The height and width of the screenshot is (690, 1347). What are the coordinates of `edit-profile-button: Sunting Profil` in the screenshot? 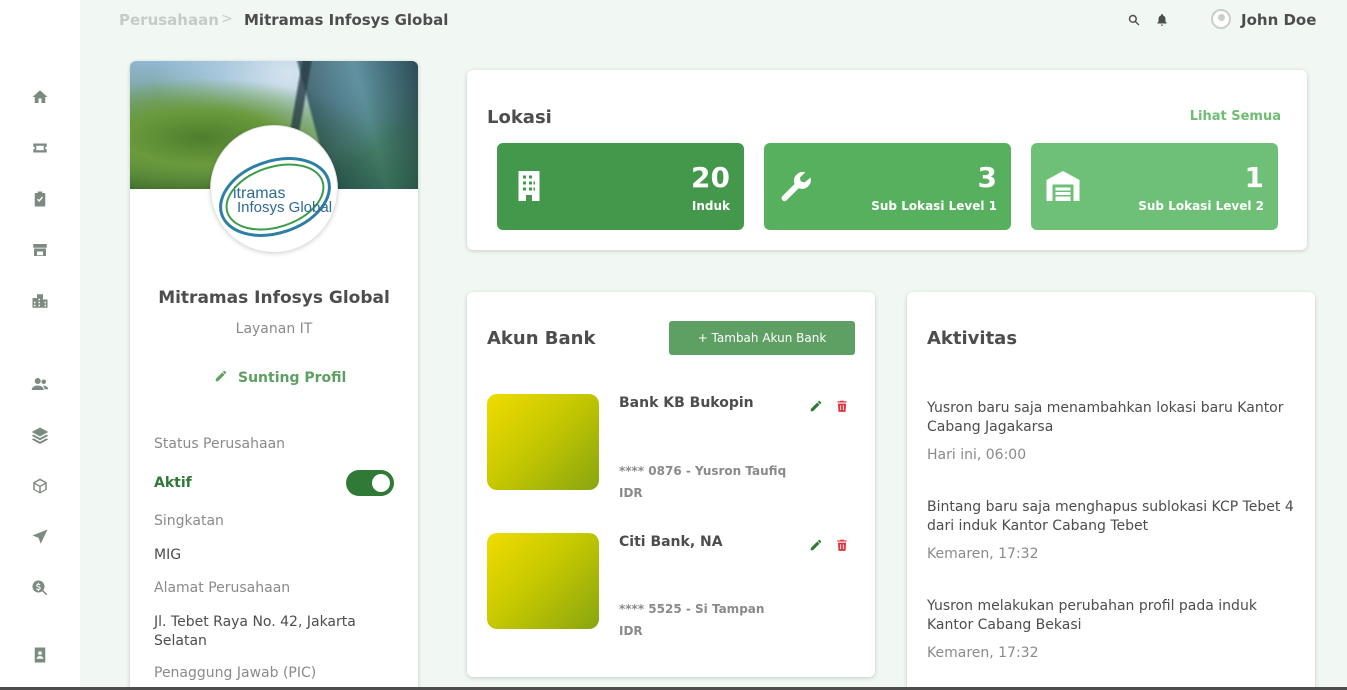 It's located at (280, 378).